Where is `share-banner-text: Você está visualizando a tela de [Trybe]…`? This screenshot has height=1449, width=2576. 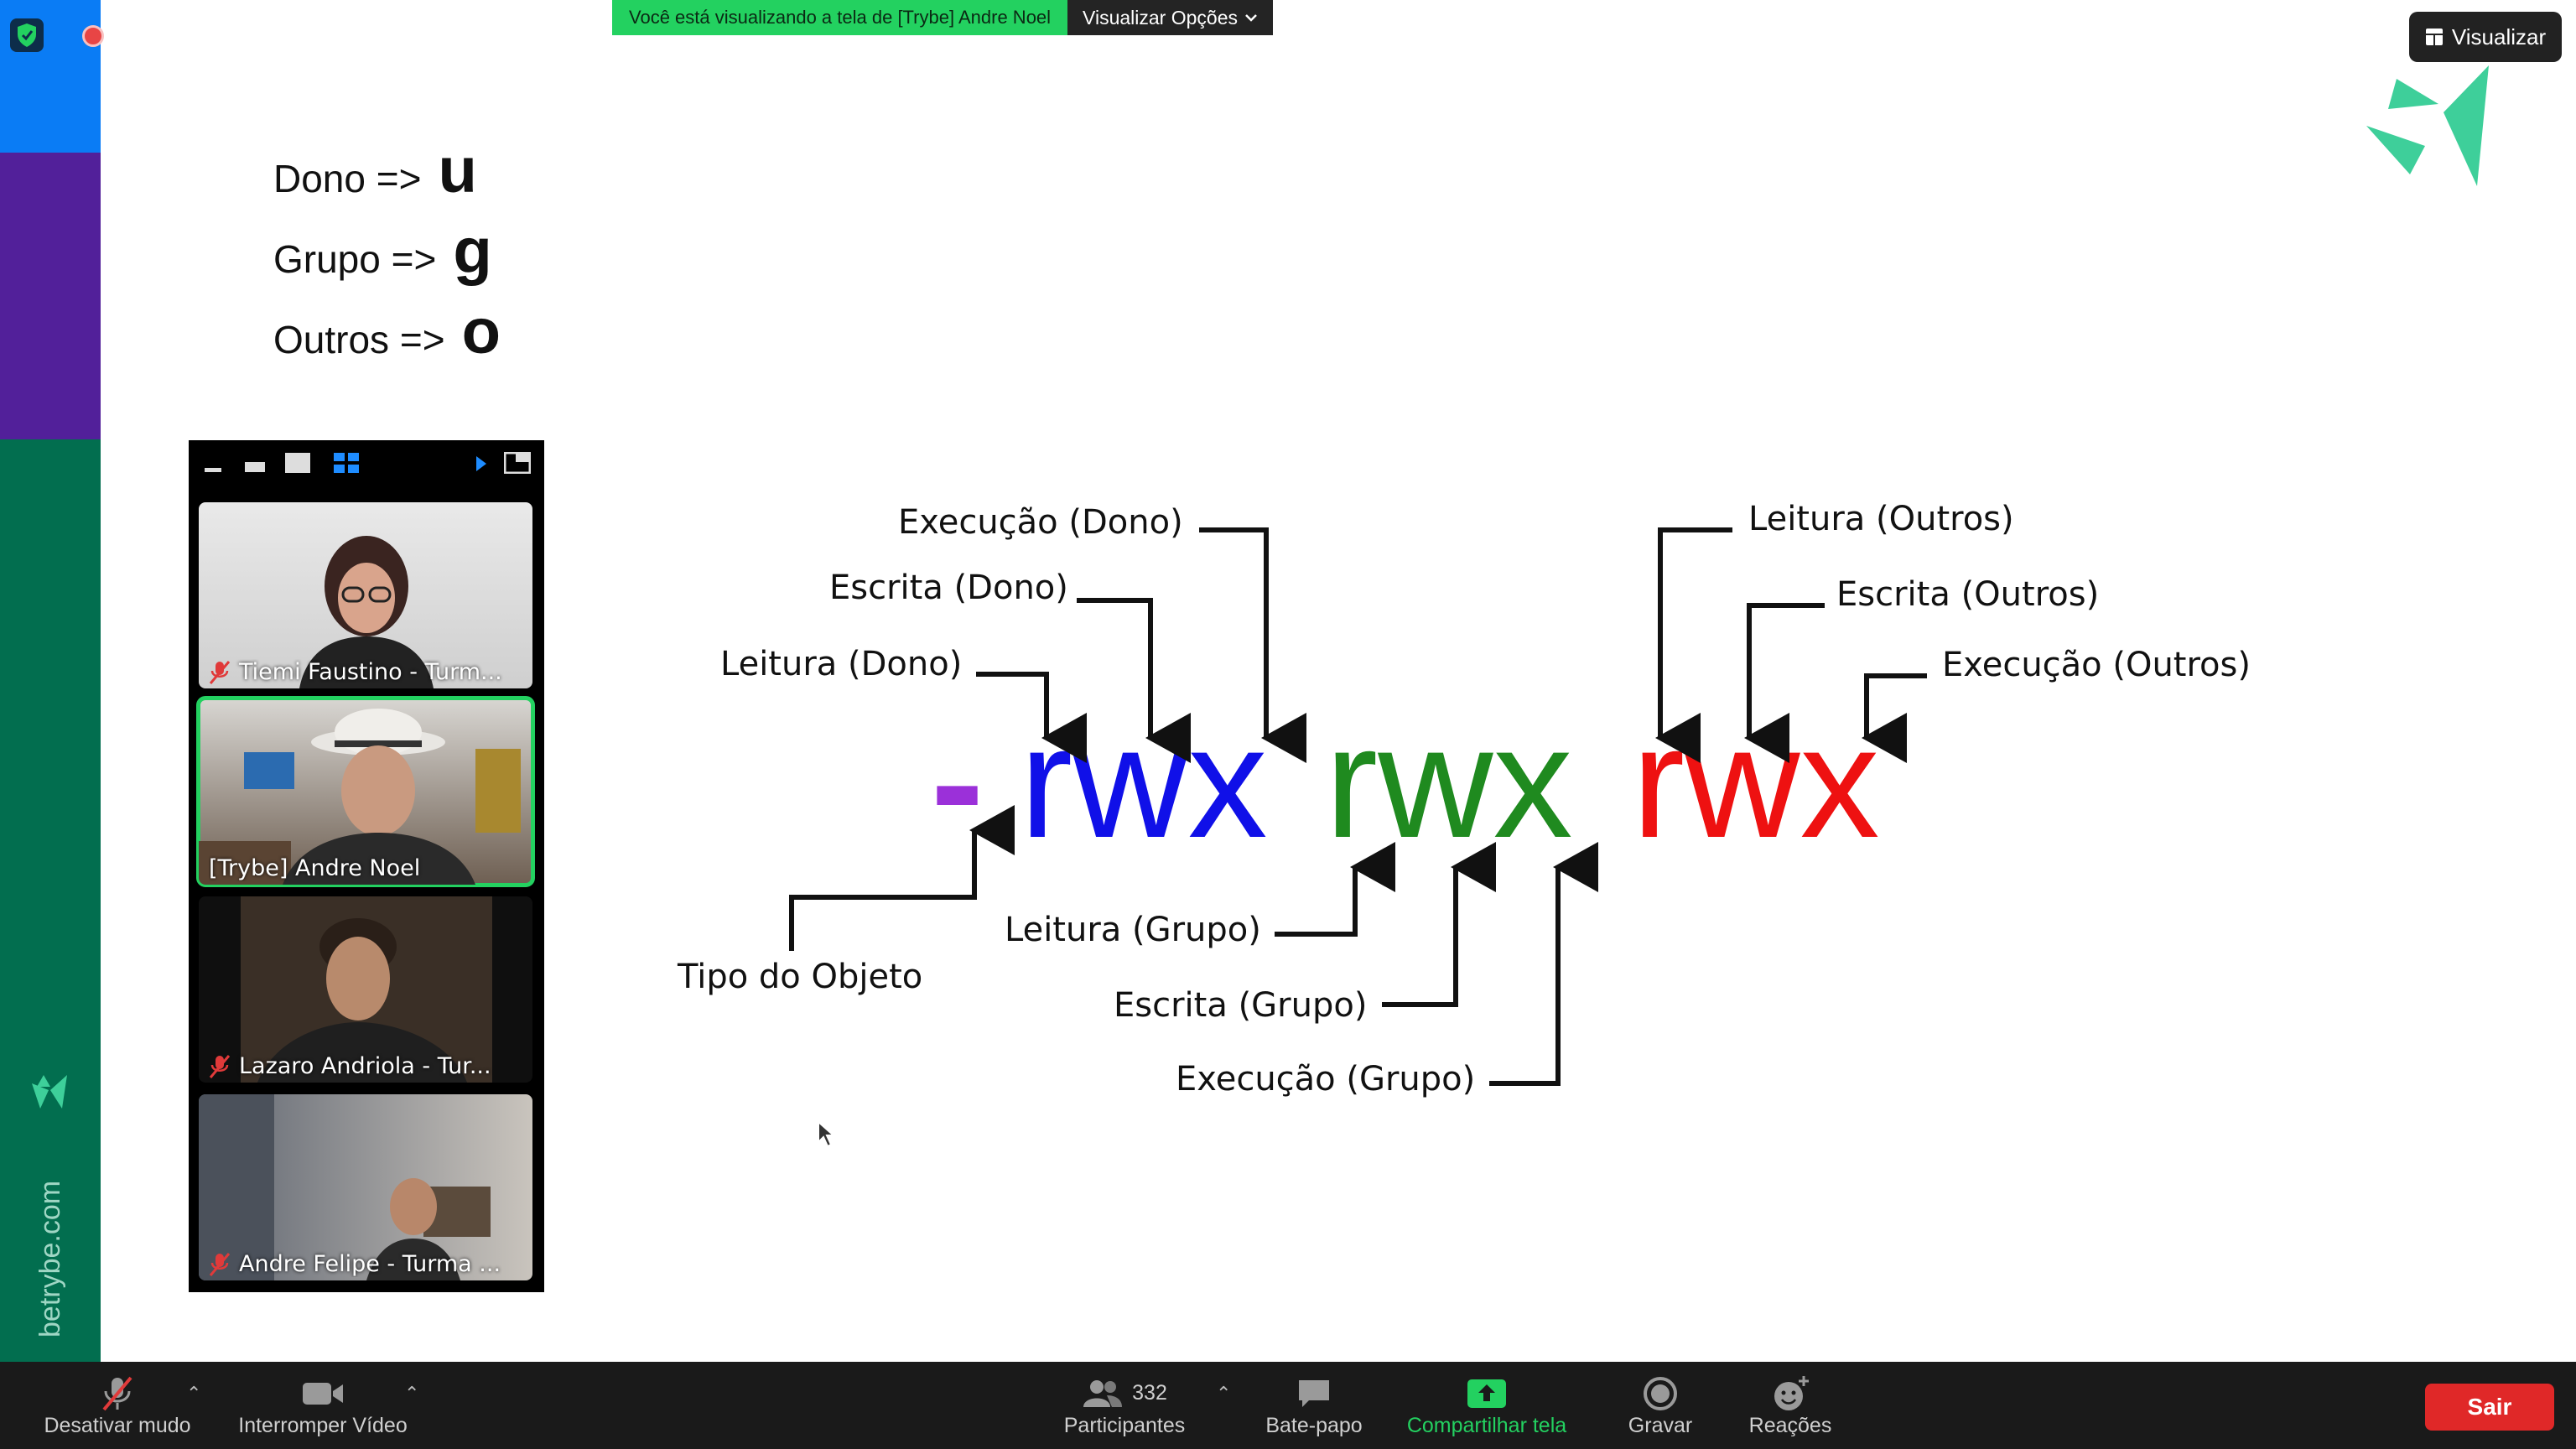 share-banner-text: Você está visualizando a tela de [Trybe]… is located at coordinates (840, 17).